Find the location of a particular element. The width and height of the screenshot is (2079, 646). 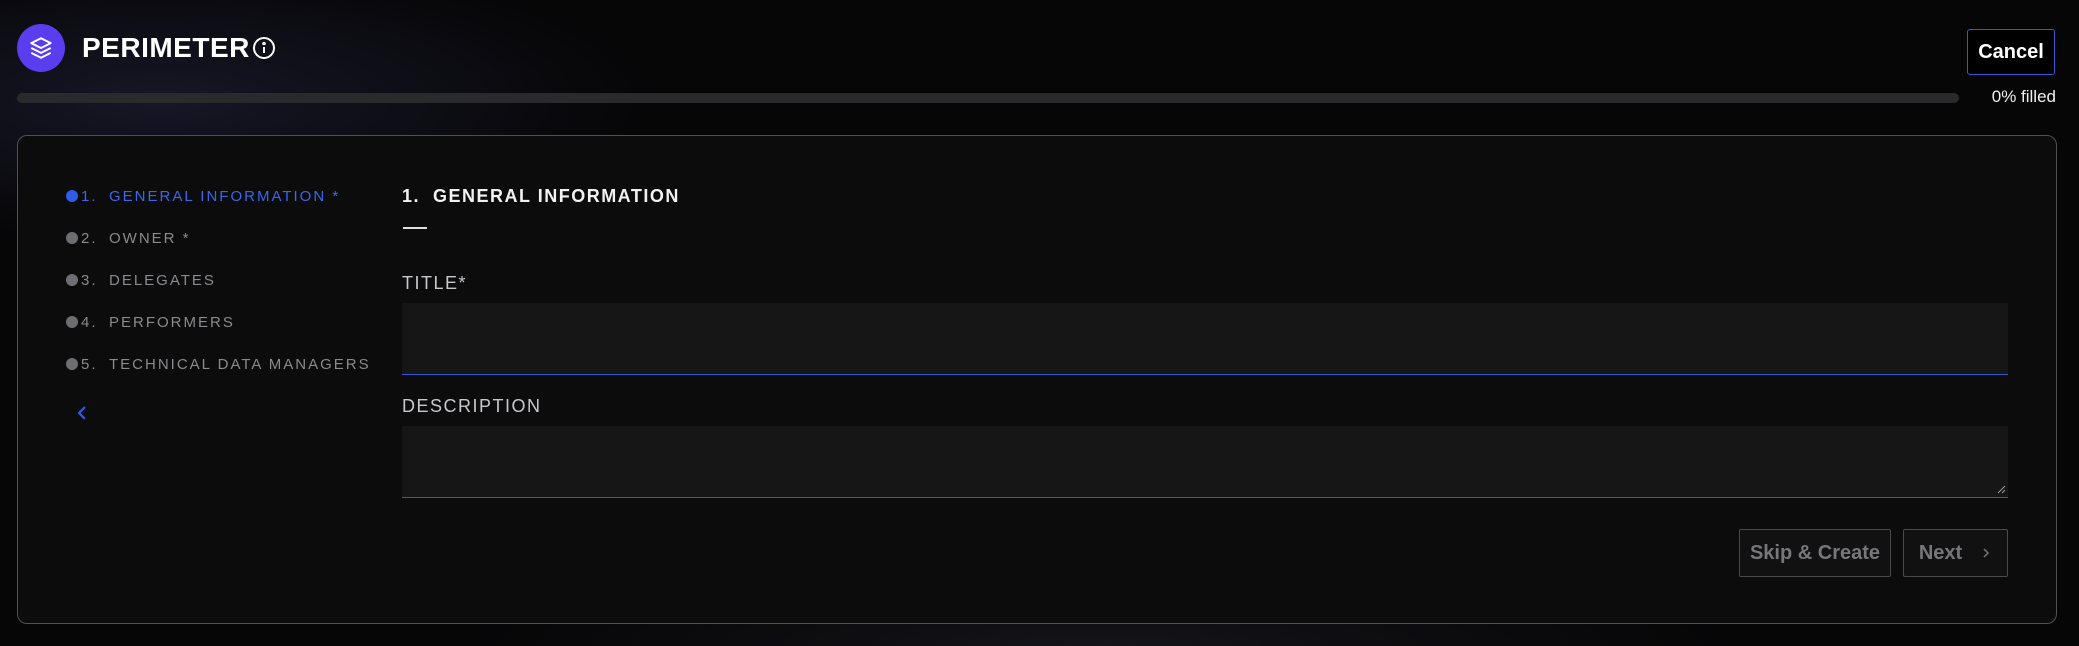

step-owner: 2. OWNER * is located at coordinates (218, 251).